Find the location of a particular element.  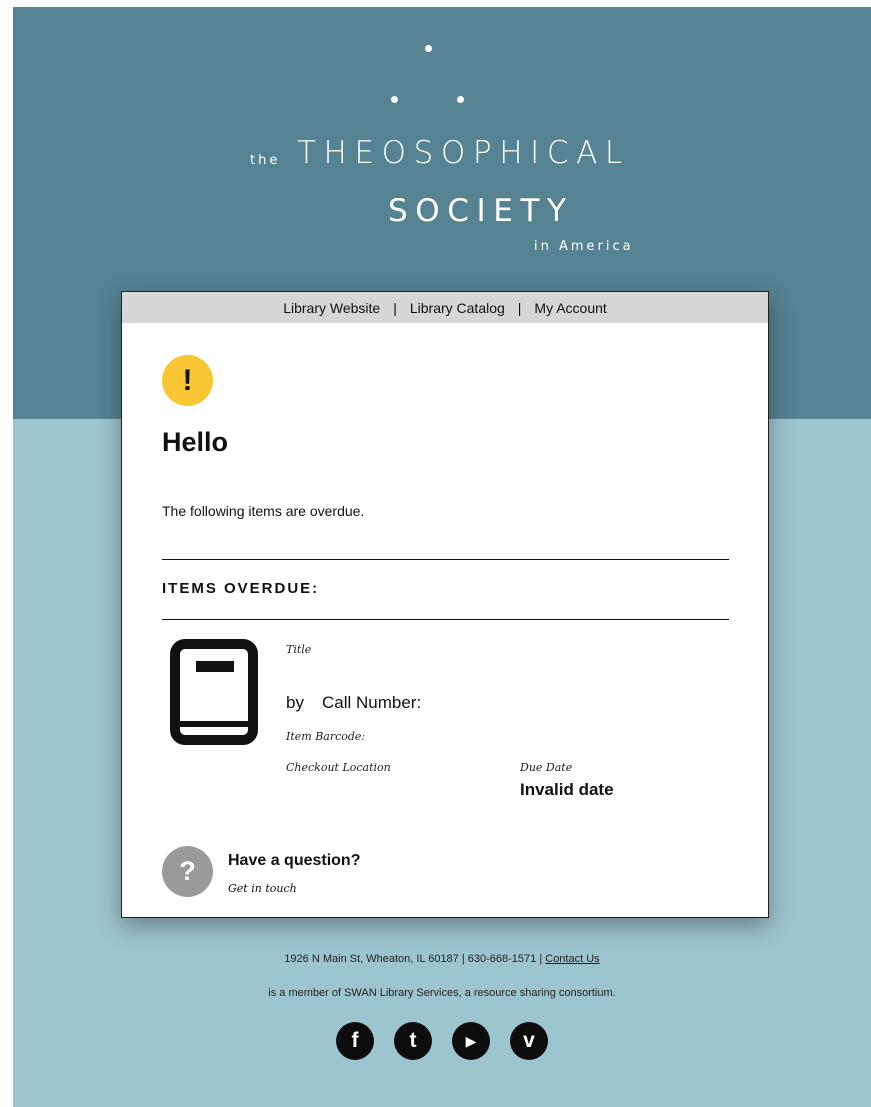

item-by-label: by is located at coordinates (295, 702).